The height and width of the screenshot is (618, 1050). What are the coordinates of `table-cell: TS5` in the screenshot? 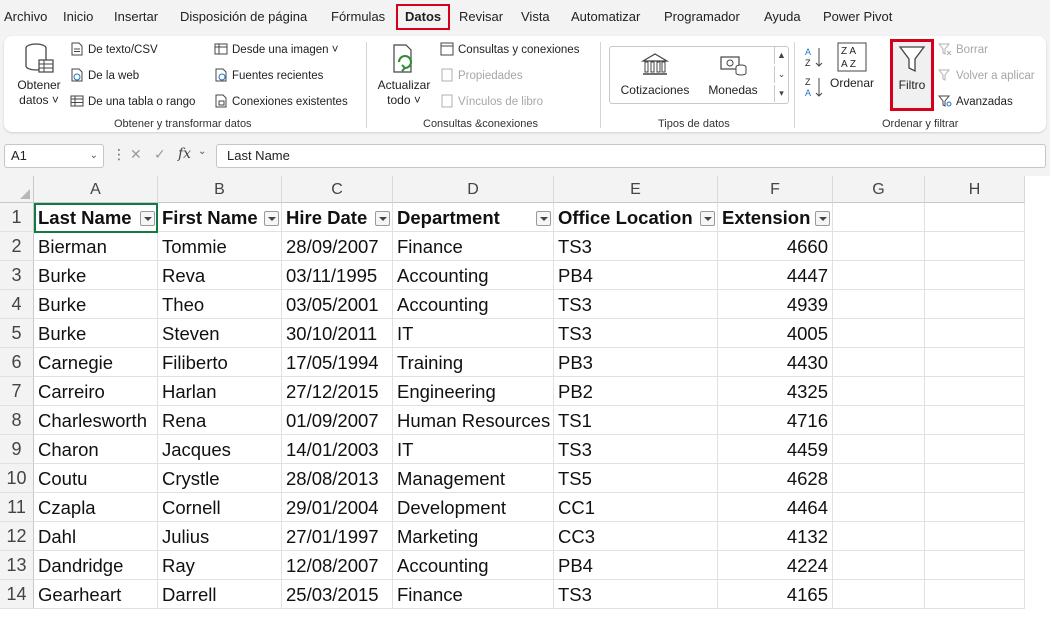 It's located at (636, 478).